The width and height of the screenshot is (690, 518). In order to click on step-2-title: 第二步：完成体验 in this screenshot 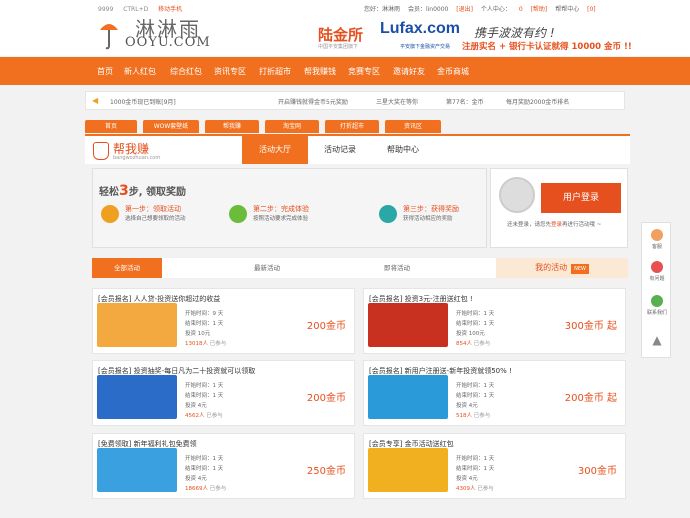, I will do `click(281, 209)`.